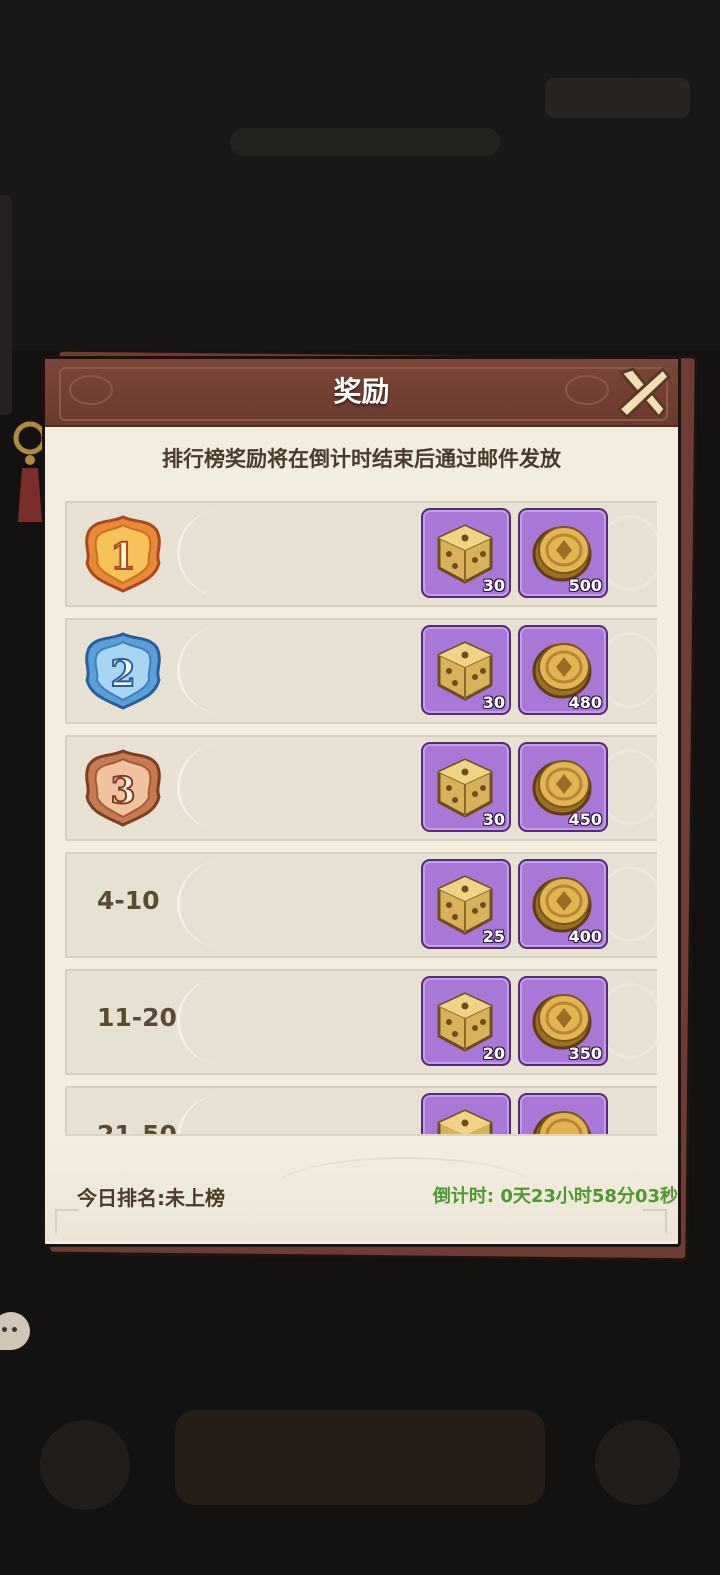  I want to click on countdown-timer: 倒计时: 0天23小时58分03秒, so click(555, 1196).